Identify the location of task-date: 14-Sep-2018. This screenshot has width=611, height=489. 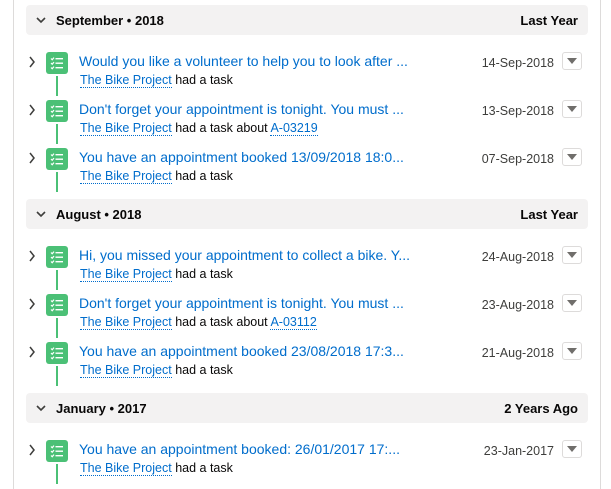
(517, 63).